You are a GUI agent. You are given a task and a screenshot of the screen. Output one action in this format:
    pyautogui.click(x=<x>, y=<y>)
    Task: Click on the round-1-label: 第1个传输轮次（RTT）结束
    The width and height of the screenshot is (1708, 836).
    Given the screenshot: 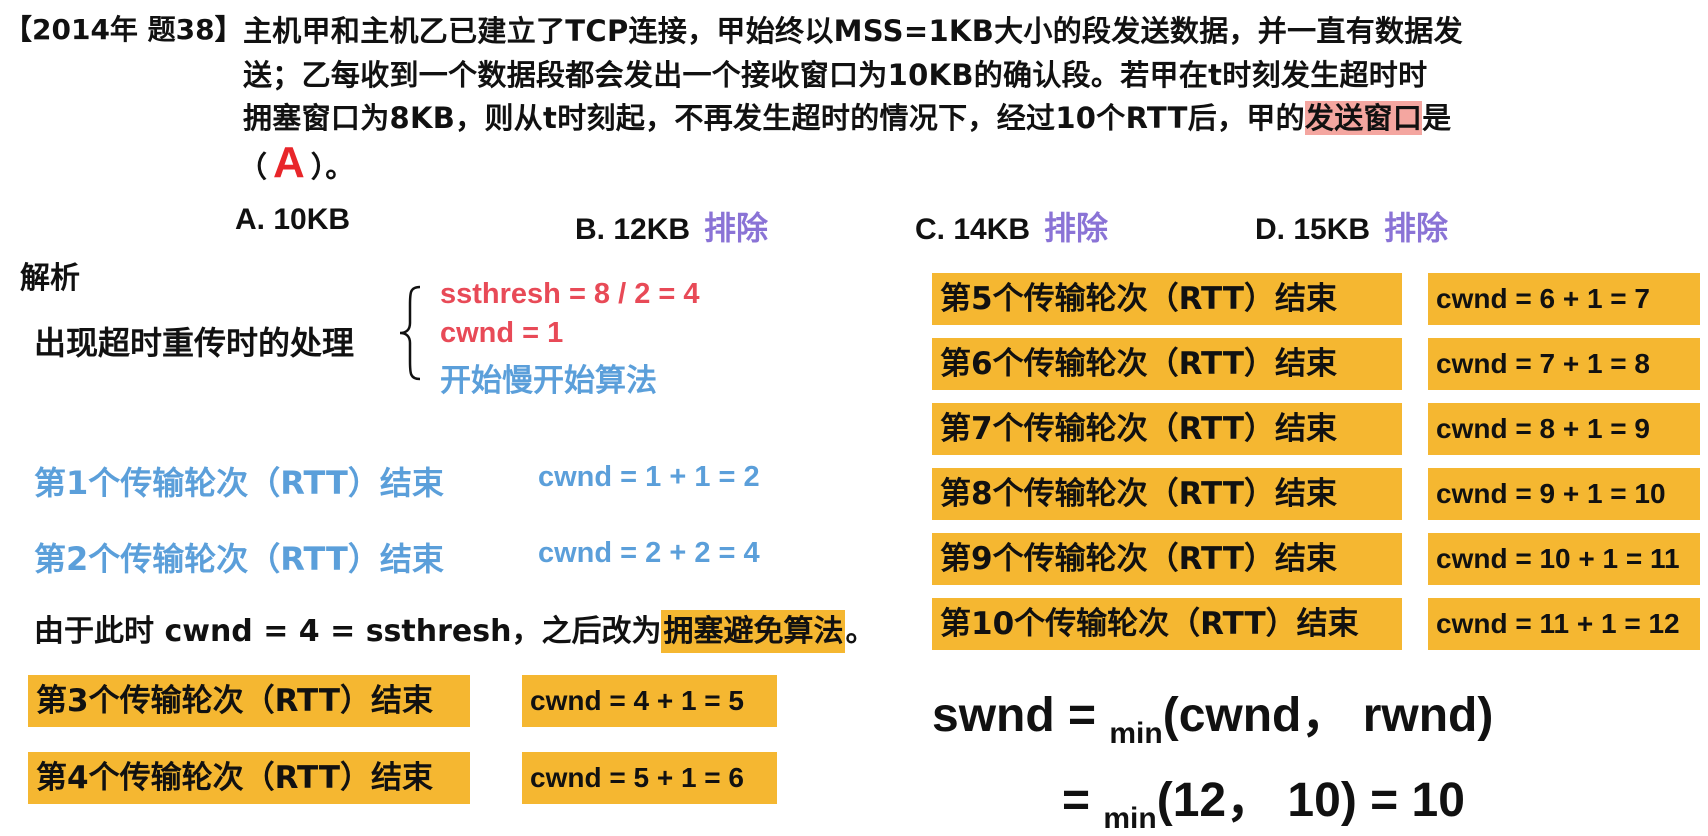 What is the action you would take?
    pyautogui.click(x=239, y=483)
    